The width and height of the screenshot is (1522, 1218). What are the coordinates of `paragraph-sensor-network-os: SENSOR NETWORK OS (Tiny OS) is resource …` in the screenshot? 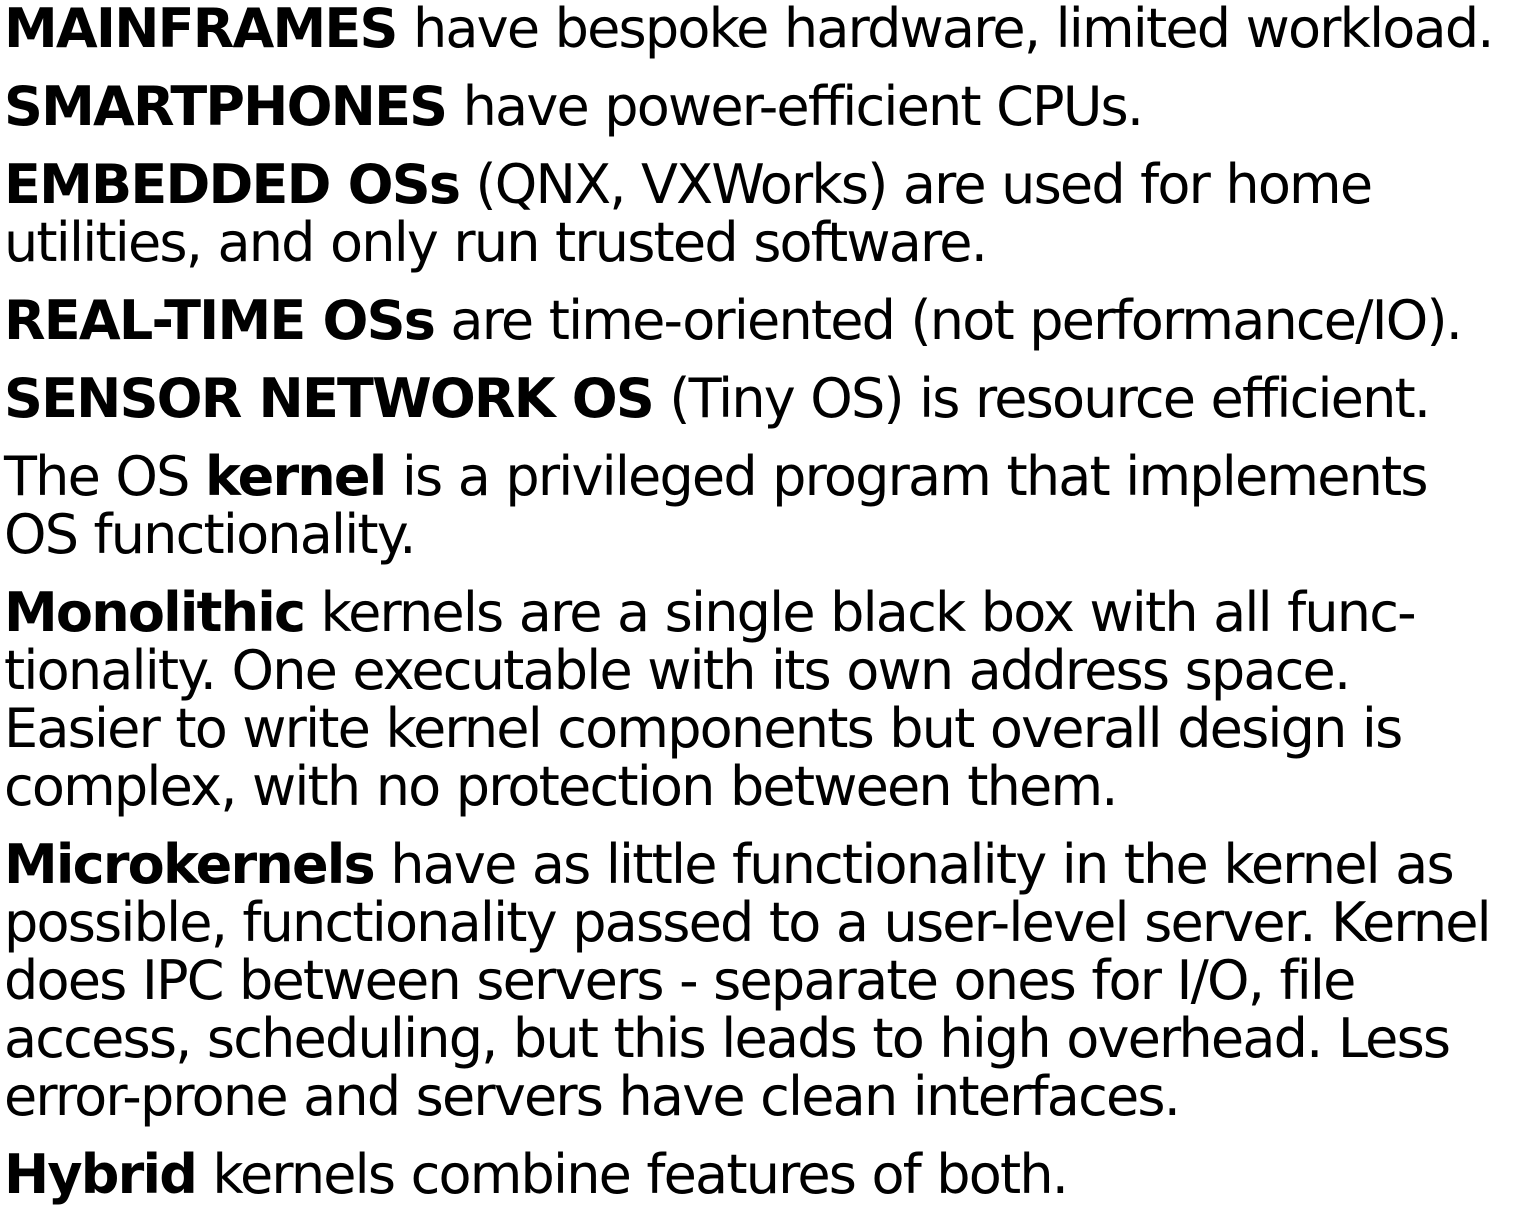 It's located at (763, 399).